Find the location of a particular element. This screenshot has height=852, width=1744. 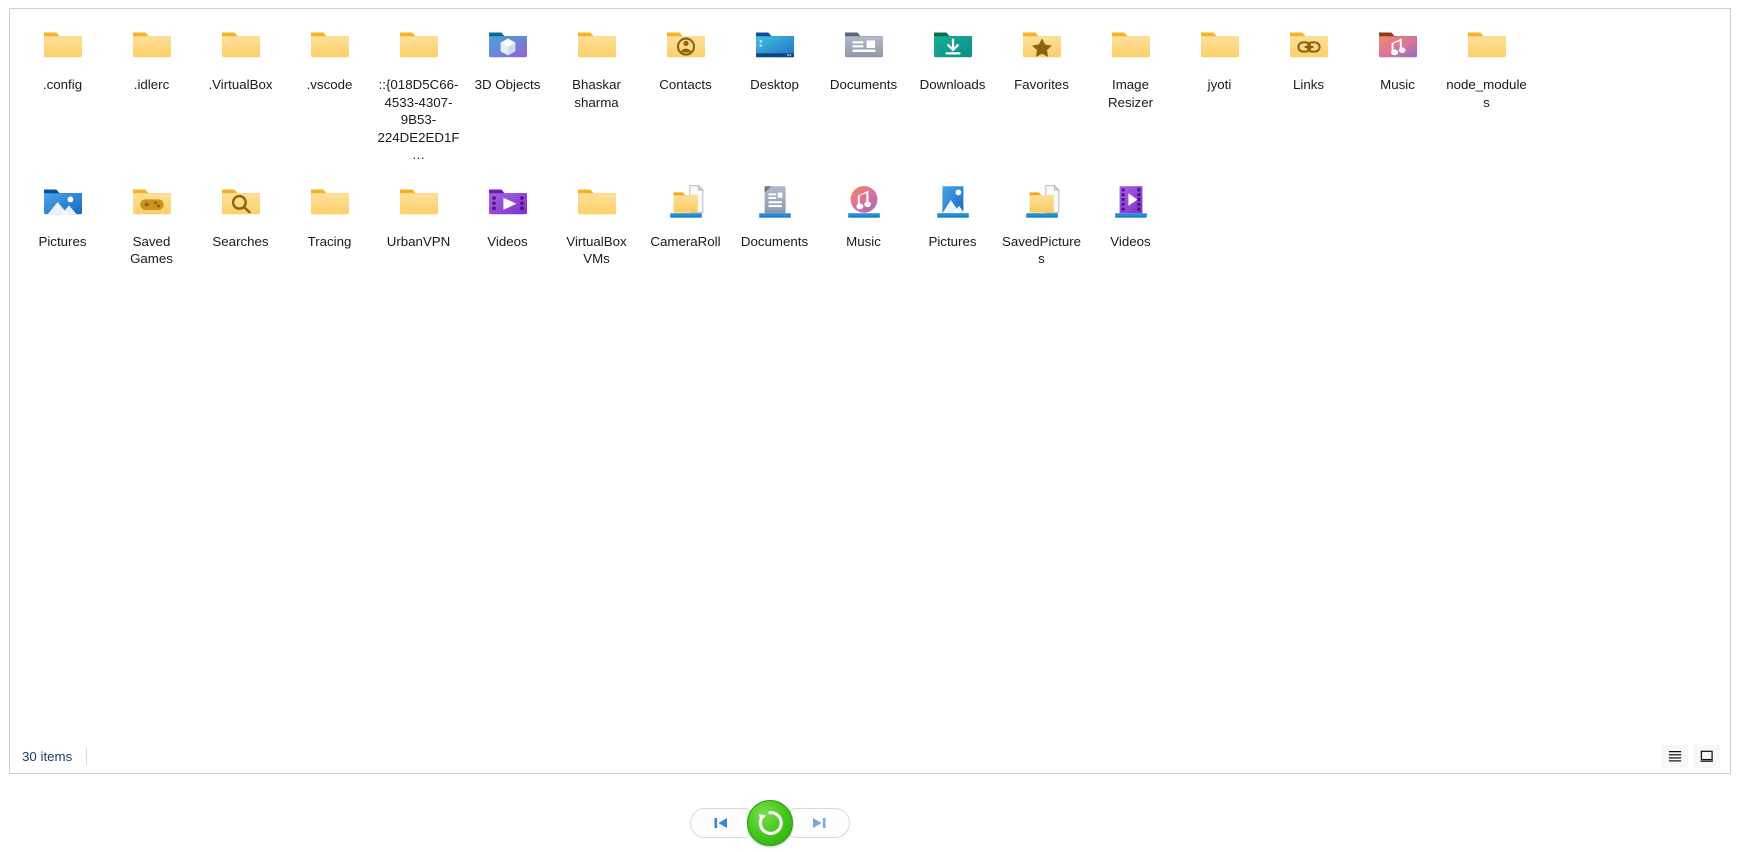

folder-saved-games-icon is located at coordinates (152, 202).